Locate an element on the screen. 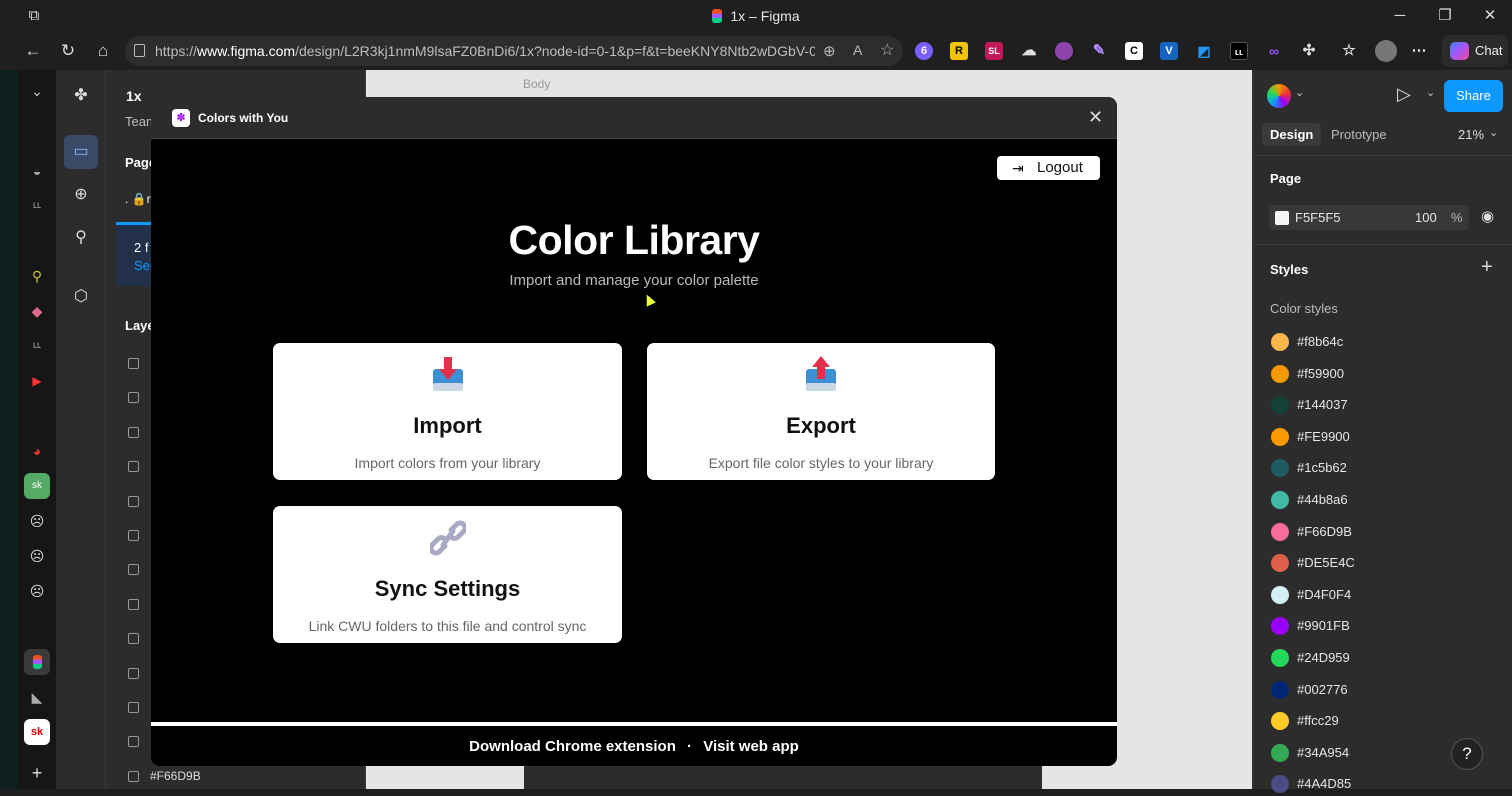 This screenshot has height=796, width=1512. dock-app-icon: ◒ is located at coordinates (37, 171).